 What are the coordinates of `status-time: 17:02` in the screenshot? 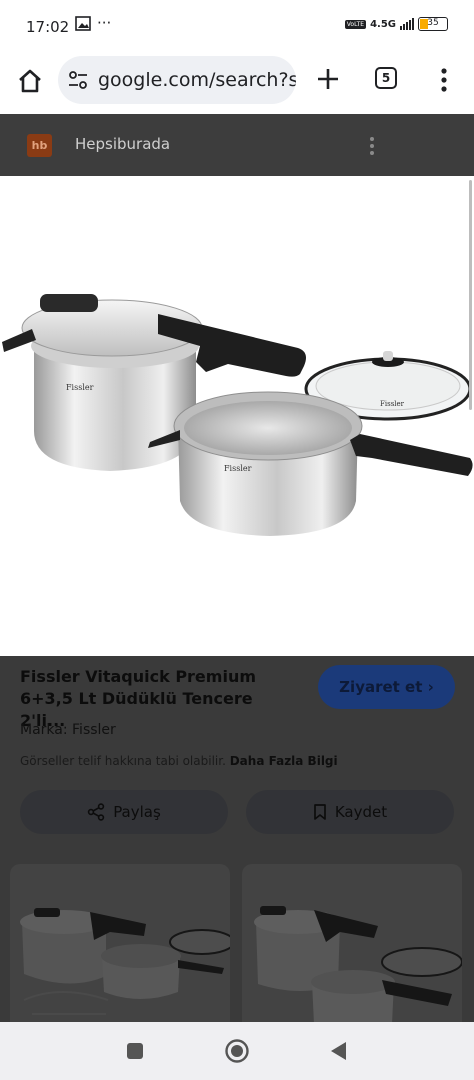 It's located at (48, 27).